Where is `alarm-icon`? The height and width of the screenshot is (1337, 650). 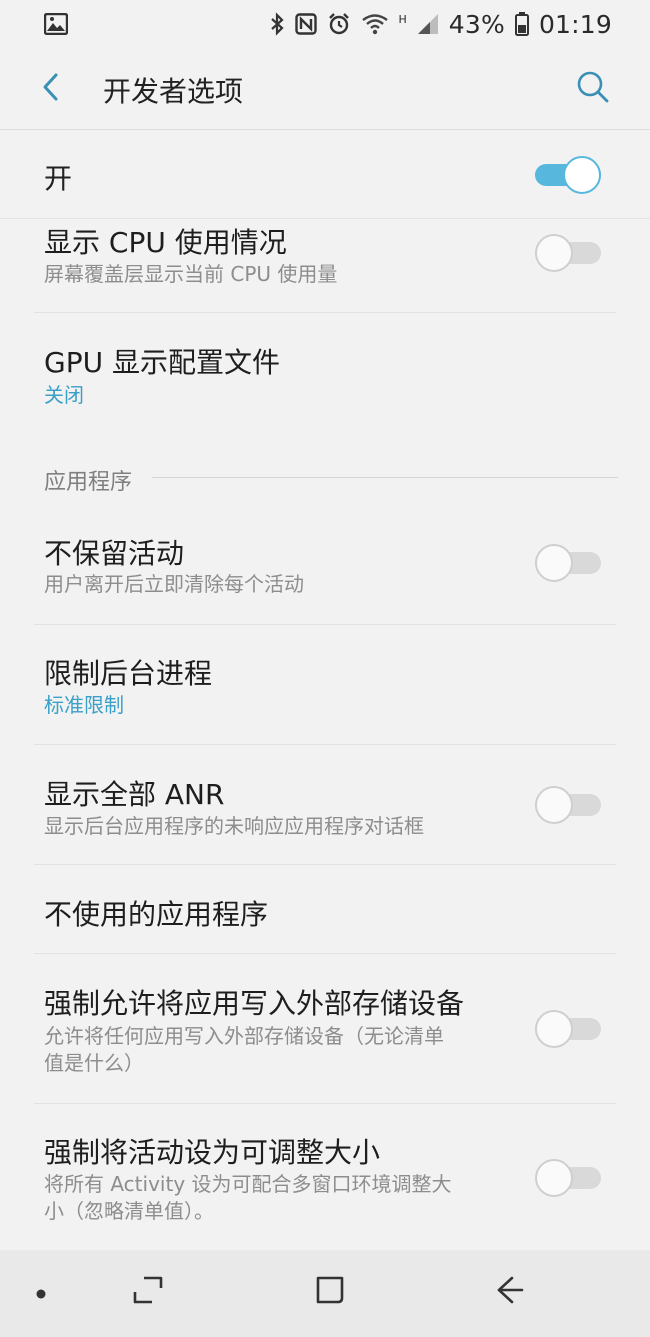 alarm-icon is located at coordinates (339, 24).